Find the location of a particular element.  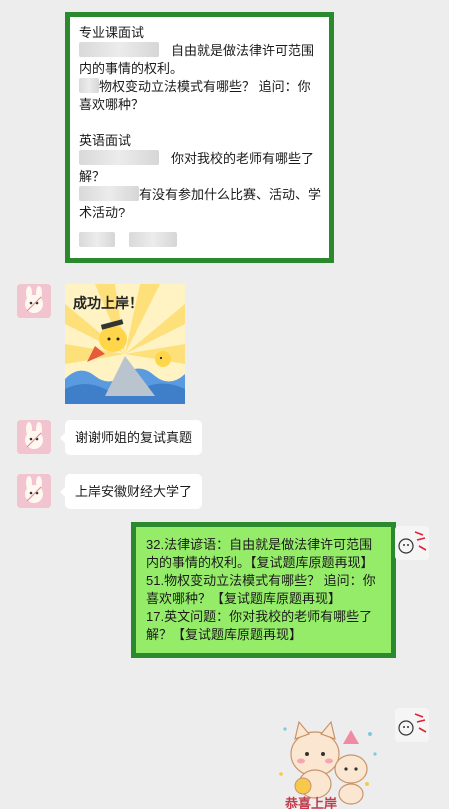

congrats-cat-sticker: 恭喜上岸 is located at coordinates (330, 761).